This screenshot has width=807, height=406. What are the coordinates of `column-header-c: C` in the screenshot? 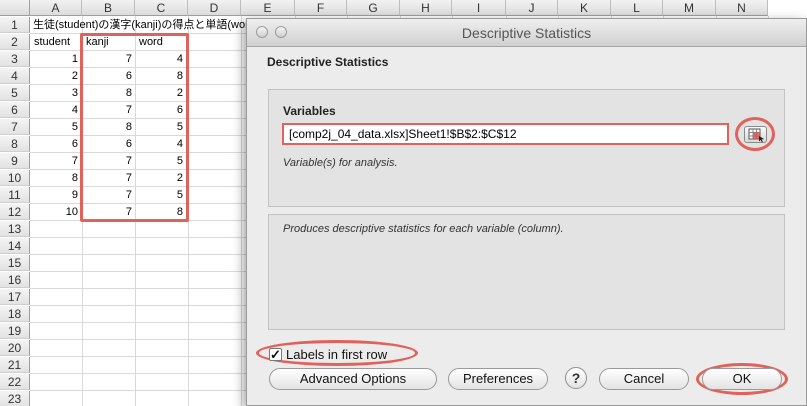 It's located at (161, 8).